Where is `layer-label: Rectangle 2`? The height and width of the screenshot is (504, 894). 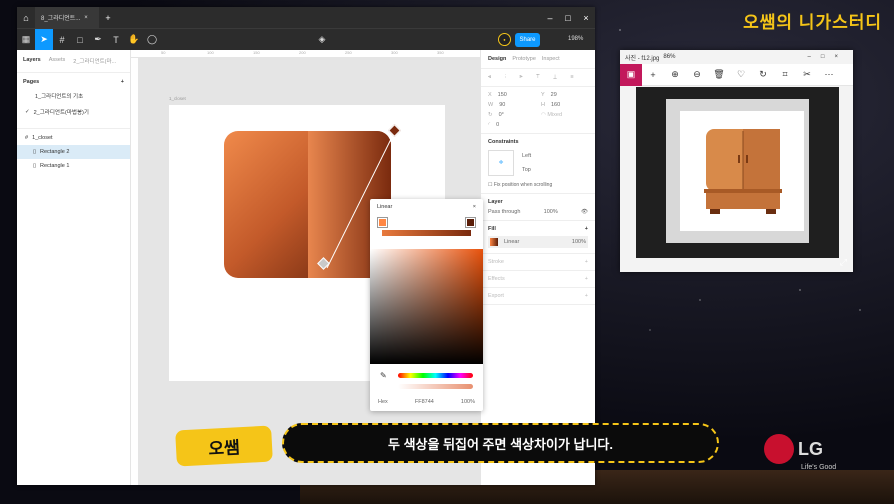 layer-label: Rectangle 2 is located at coordinates (55, 152).